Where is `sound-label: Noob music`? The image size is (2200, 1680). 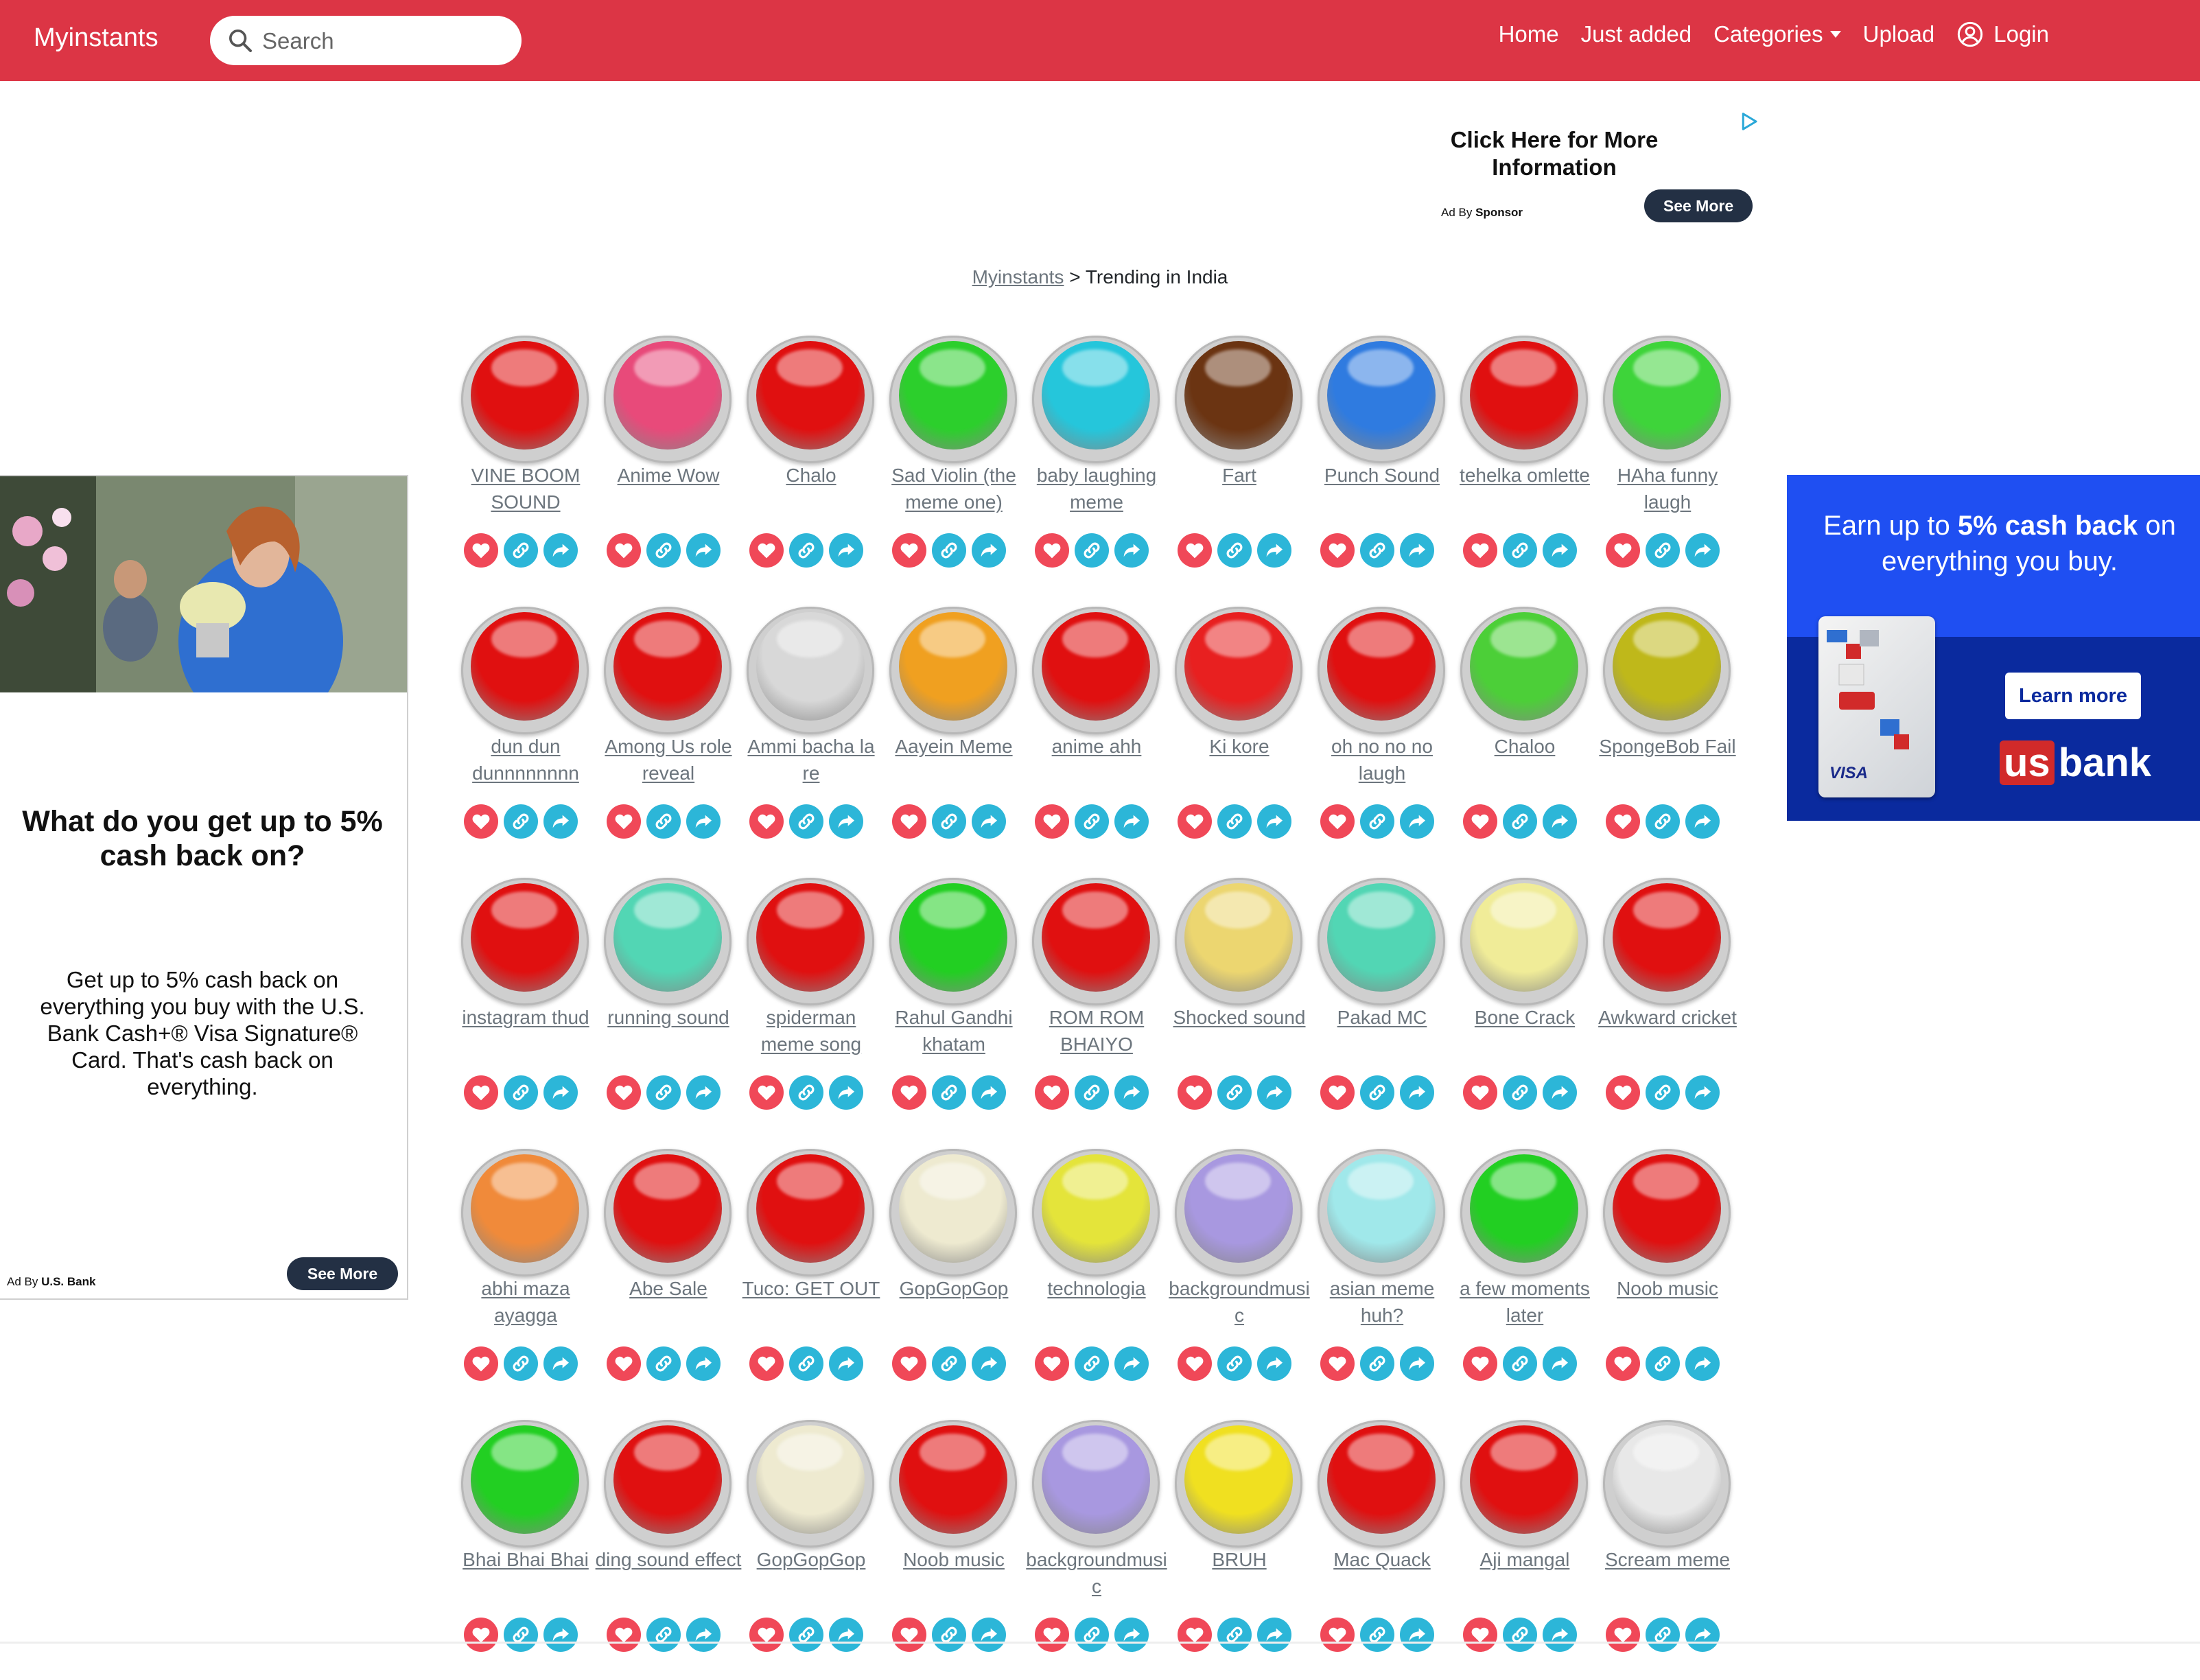 sound-label: Noob music is located at coordinates (1667, 1288).